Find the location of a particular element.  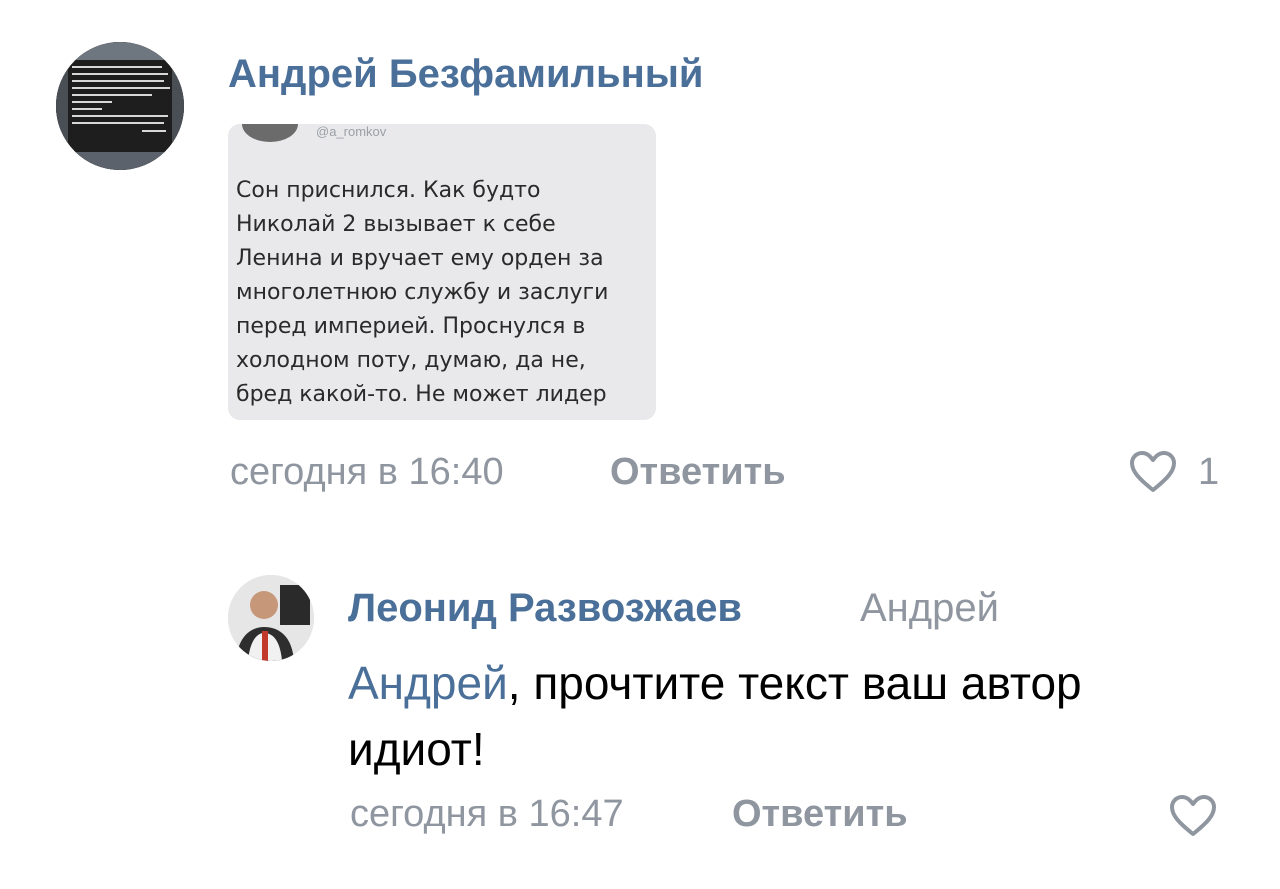

attachment-avatar is located at coordinates (270, 133).